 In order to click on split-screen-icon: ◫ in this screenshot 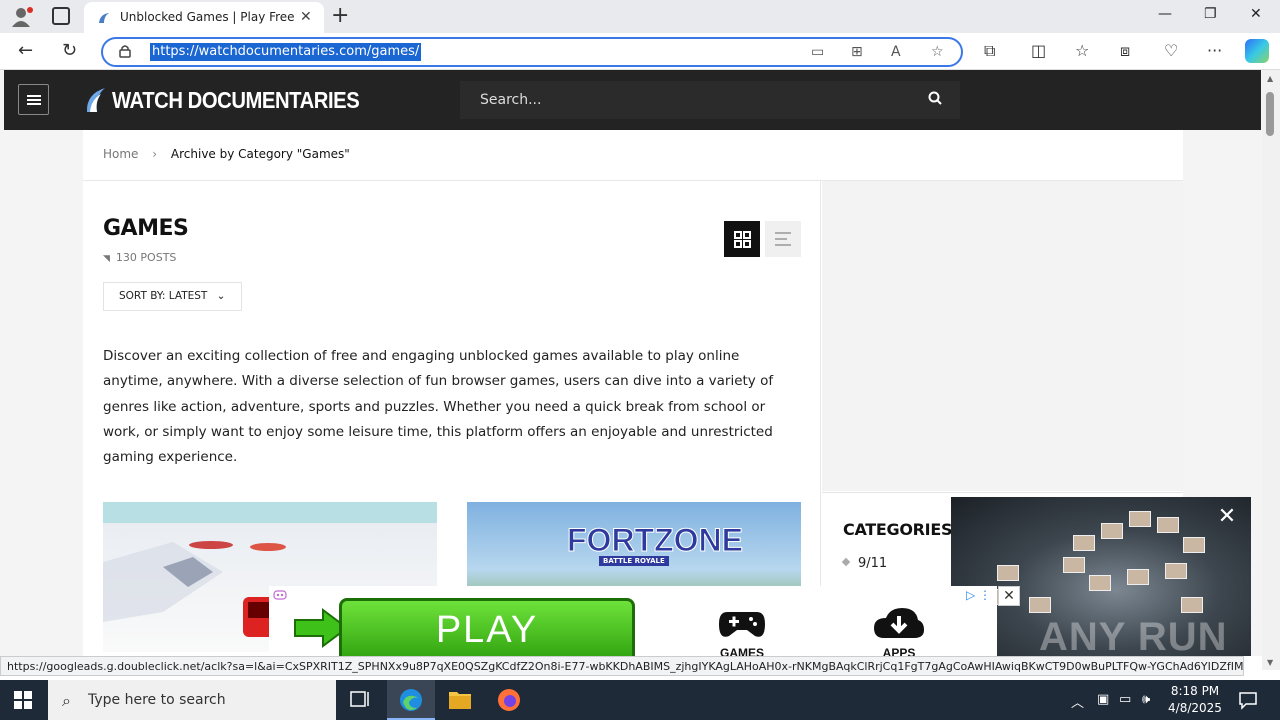, I will do `click(1038, 50)`.